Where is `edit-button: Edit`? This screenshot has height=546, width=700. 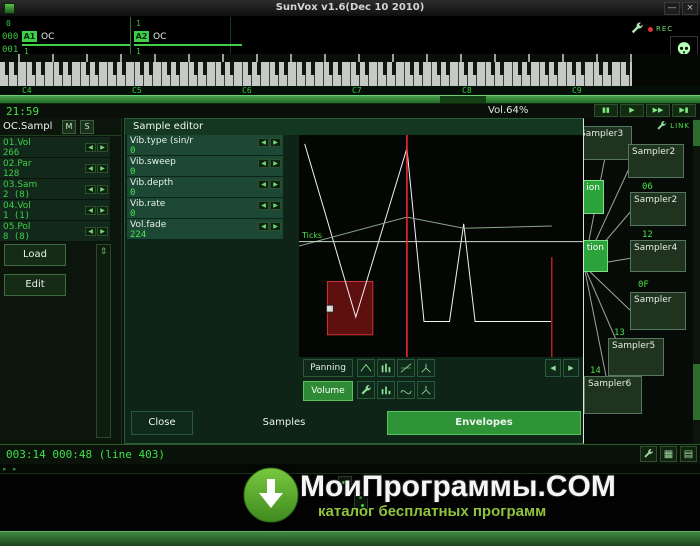
edit-button: Edit is located at coordinates (35, 285).